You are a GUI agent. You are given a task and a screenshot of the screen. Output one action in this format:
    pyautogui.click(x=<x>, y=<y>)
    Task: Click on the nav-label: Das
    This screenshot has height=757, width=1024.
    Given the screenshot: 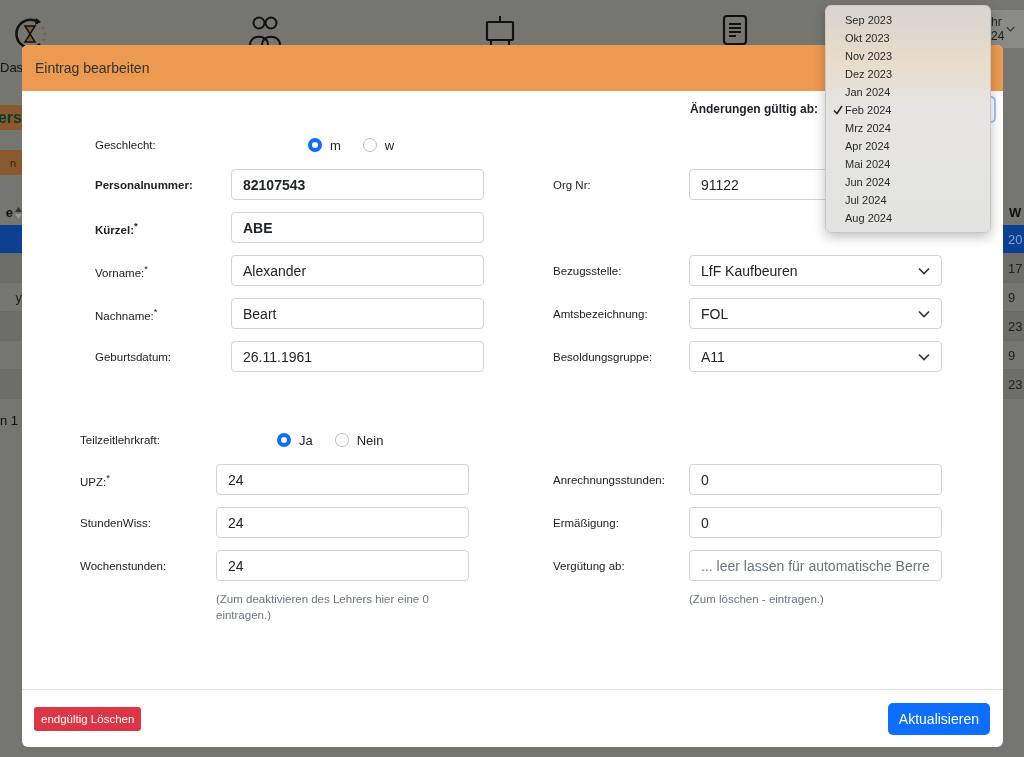 What is the action you would take?
    pyautogui.click(x=12, y=67)
    